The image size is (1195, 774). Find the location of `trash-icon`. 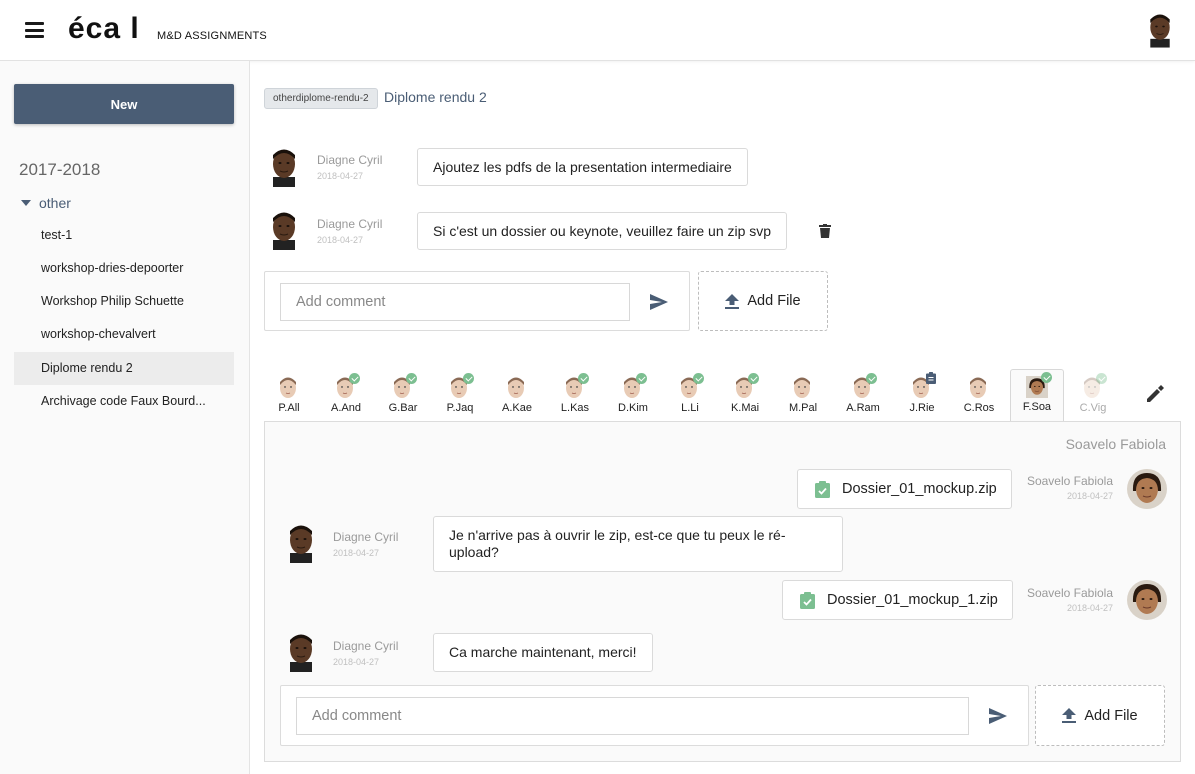

trash-icon is located at coordinates (825, 231).